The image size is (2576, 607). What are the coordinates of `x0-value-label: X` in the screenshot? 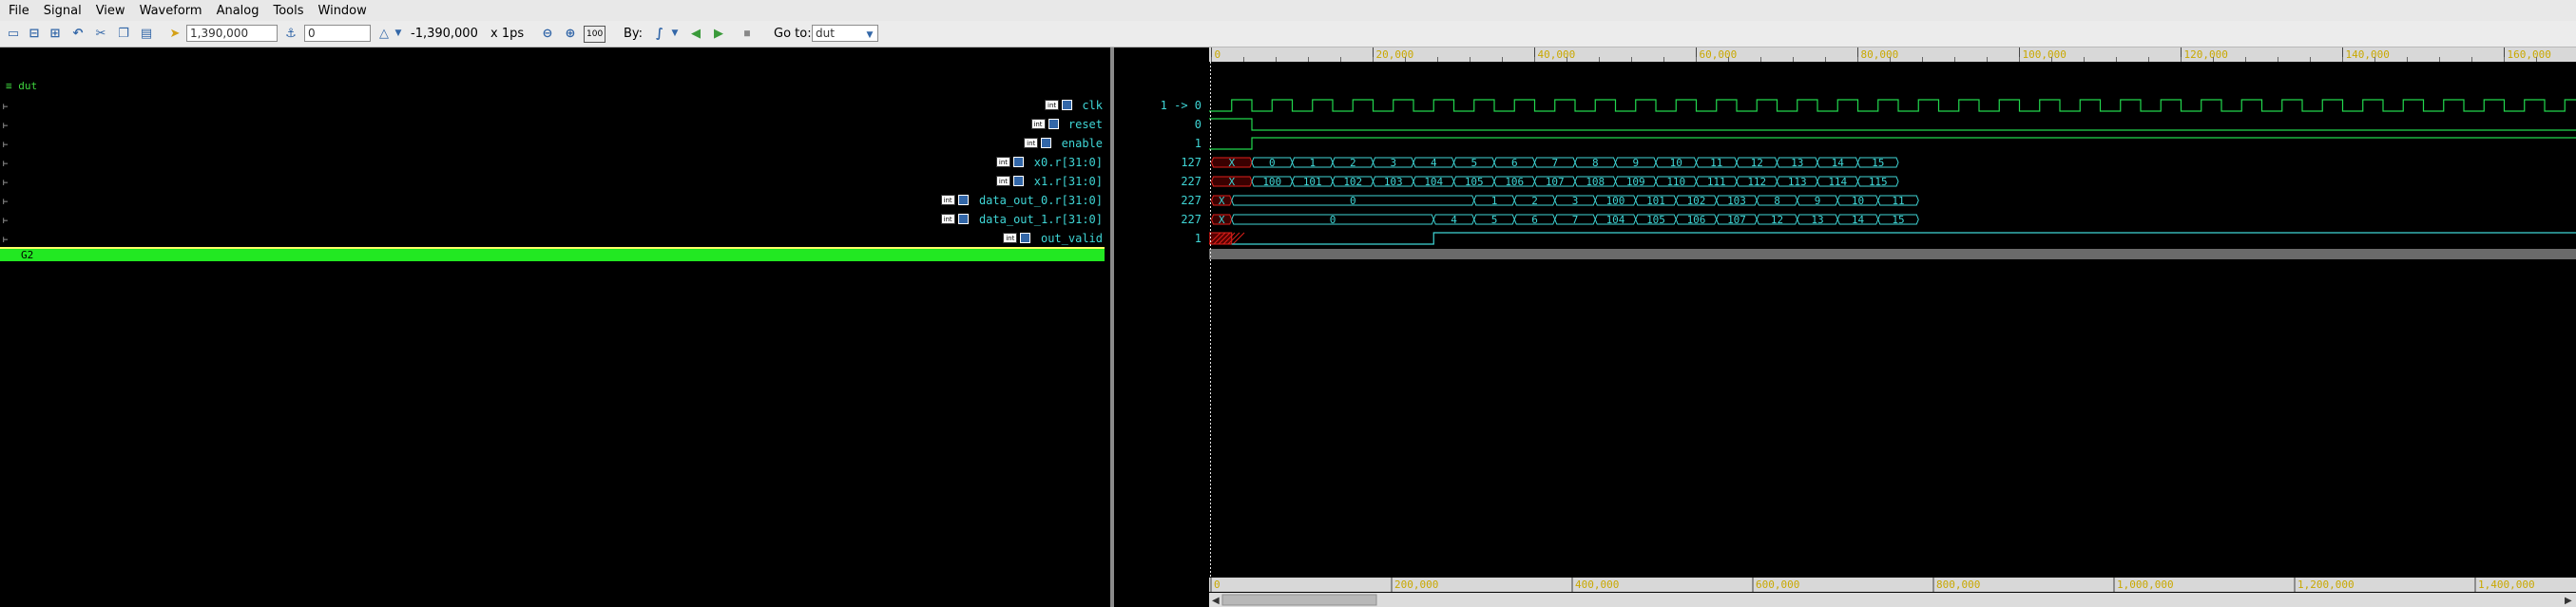 It's located at (1232, 163).